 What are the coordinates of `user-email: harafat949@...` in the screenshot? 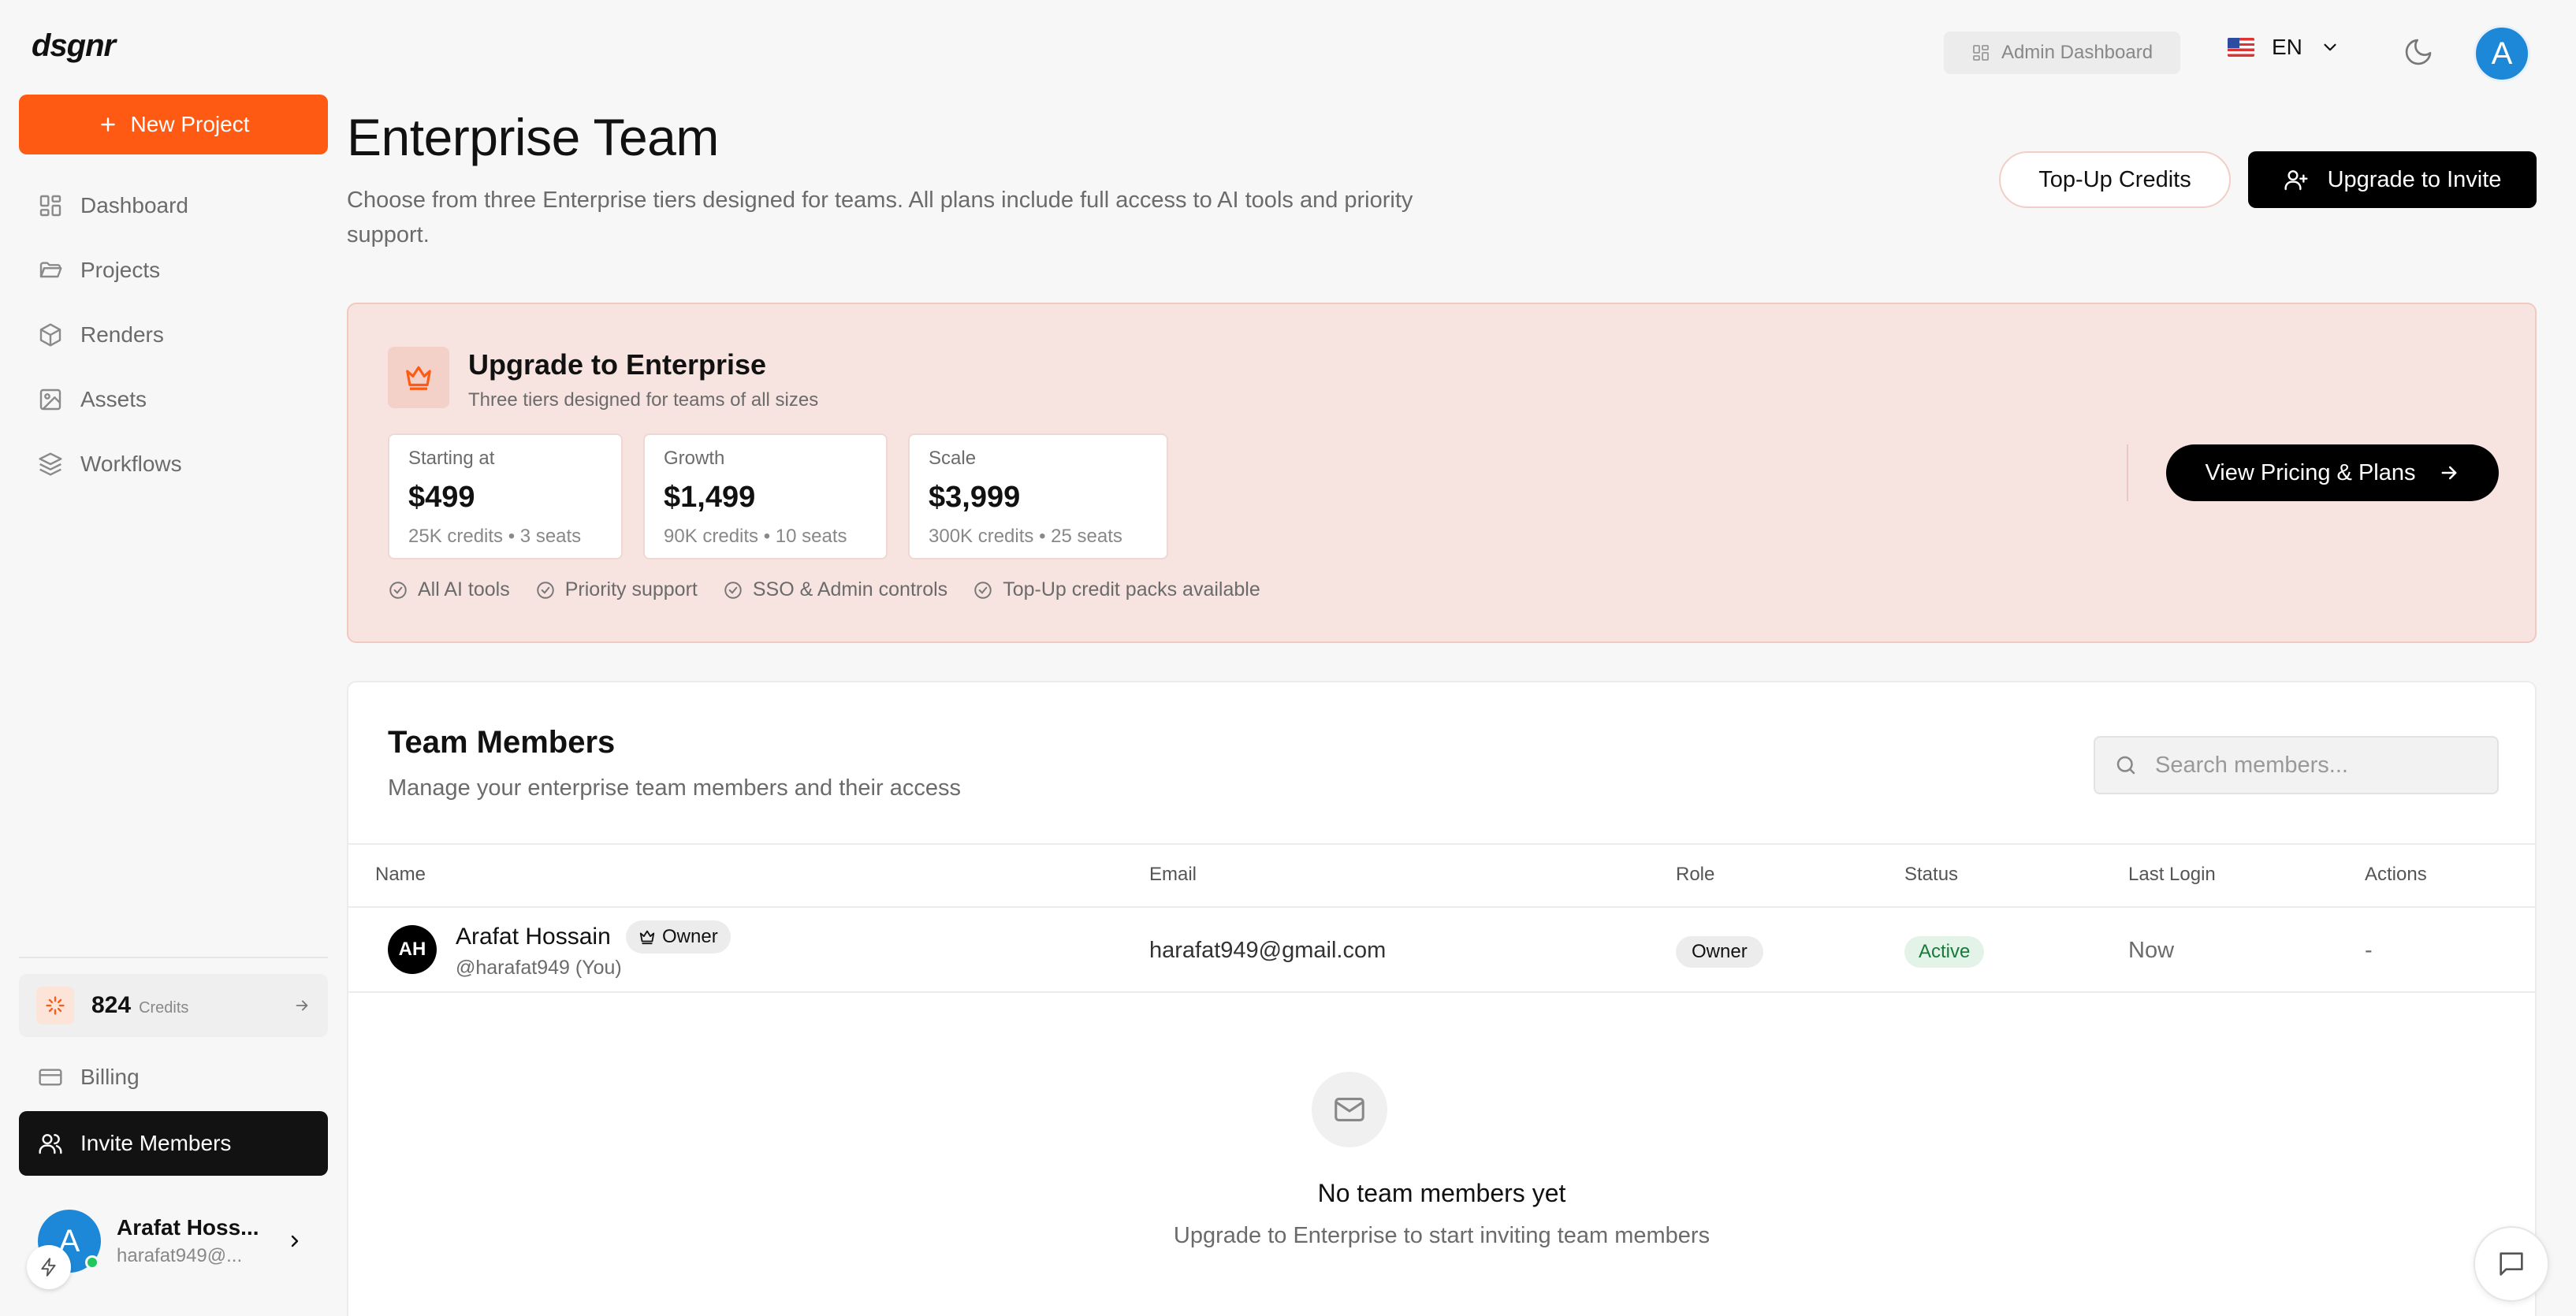 It's located at (180, 1255).